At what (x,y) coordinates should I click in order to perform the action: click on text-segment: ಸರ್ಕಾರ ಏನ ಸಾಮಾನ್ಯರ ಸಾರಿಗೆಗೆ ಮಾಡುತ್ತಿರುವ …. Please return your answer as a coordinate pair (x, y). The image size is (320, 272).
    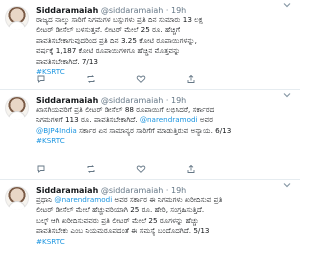
    Looking at the image, I should click on (154, 130).